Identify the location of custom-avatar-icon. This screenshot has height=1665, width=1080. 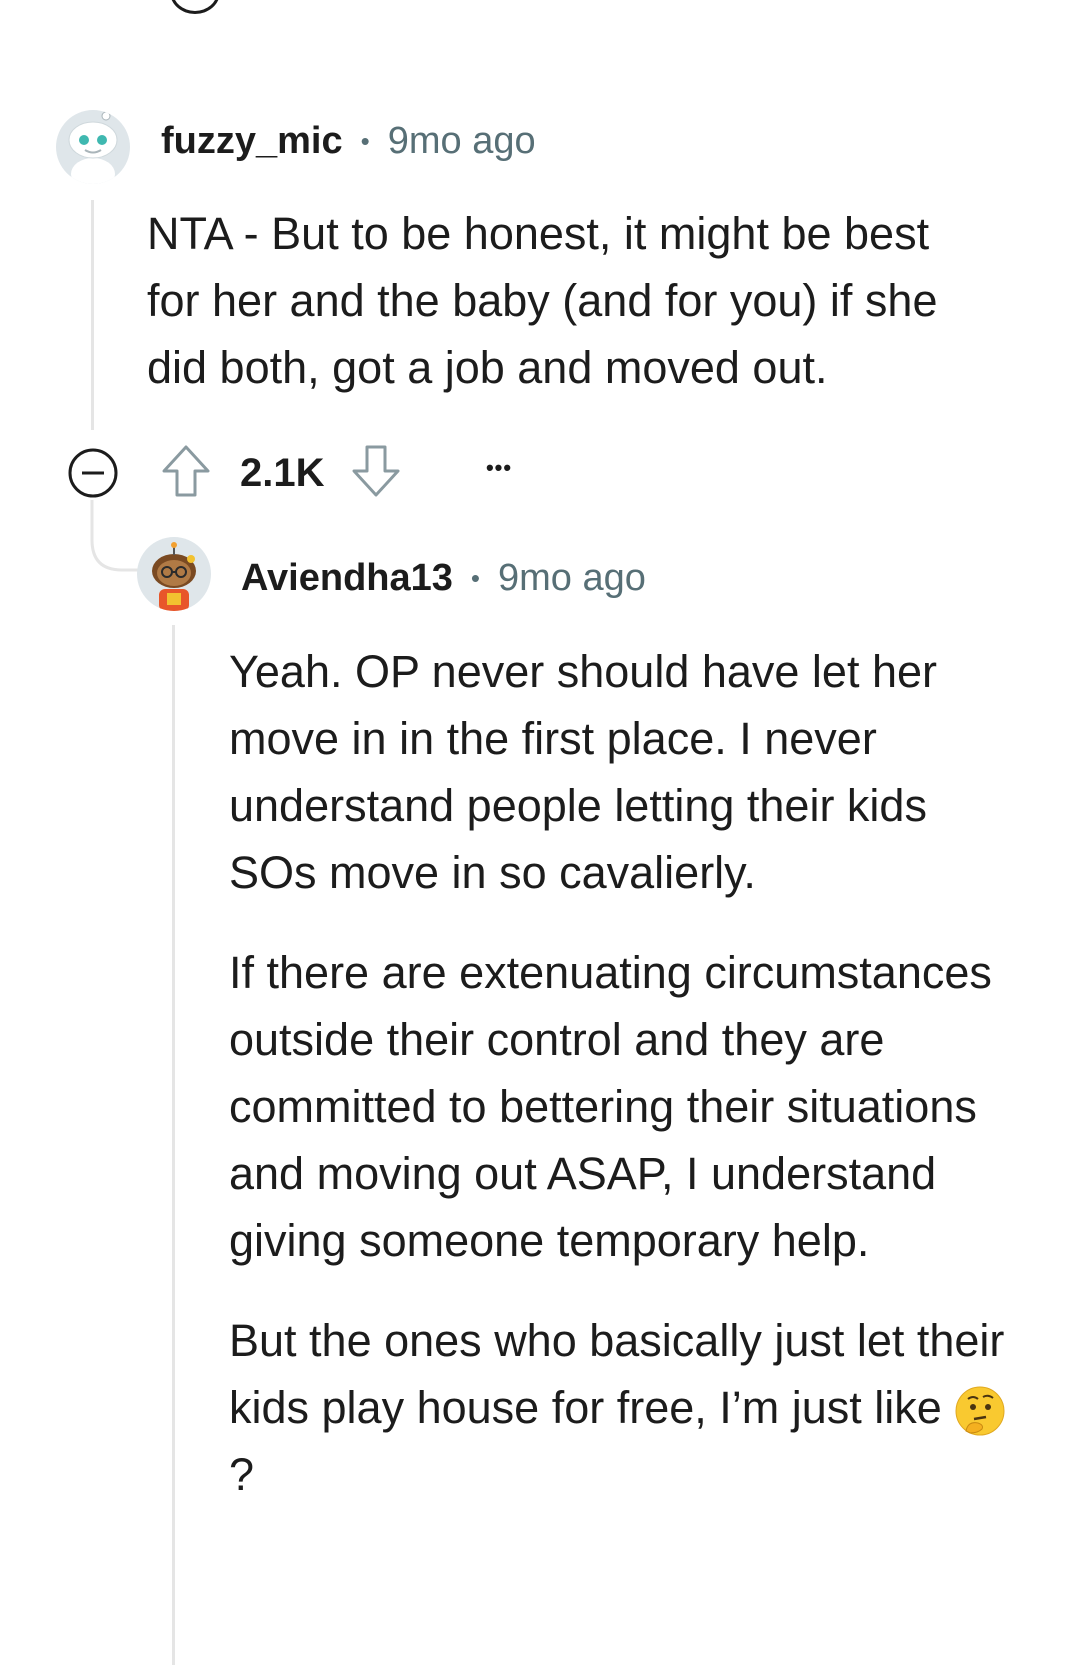
(174, 576).